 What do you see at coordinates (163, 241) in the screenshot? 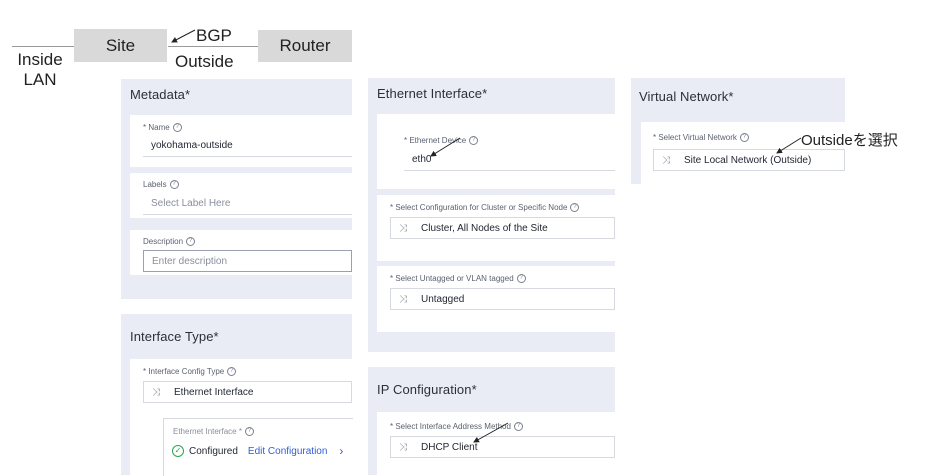
I see `description-label-text: Description` at bounding box center [163, 241].